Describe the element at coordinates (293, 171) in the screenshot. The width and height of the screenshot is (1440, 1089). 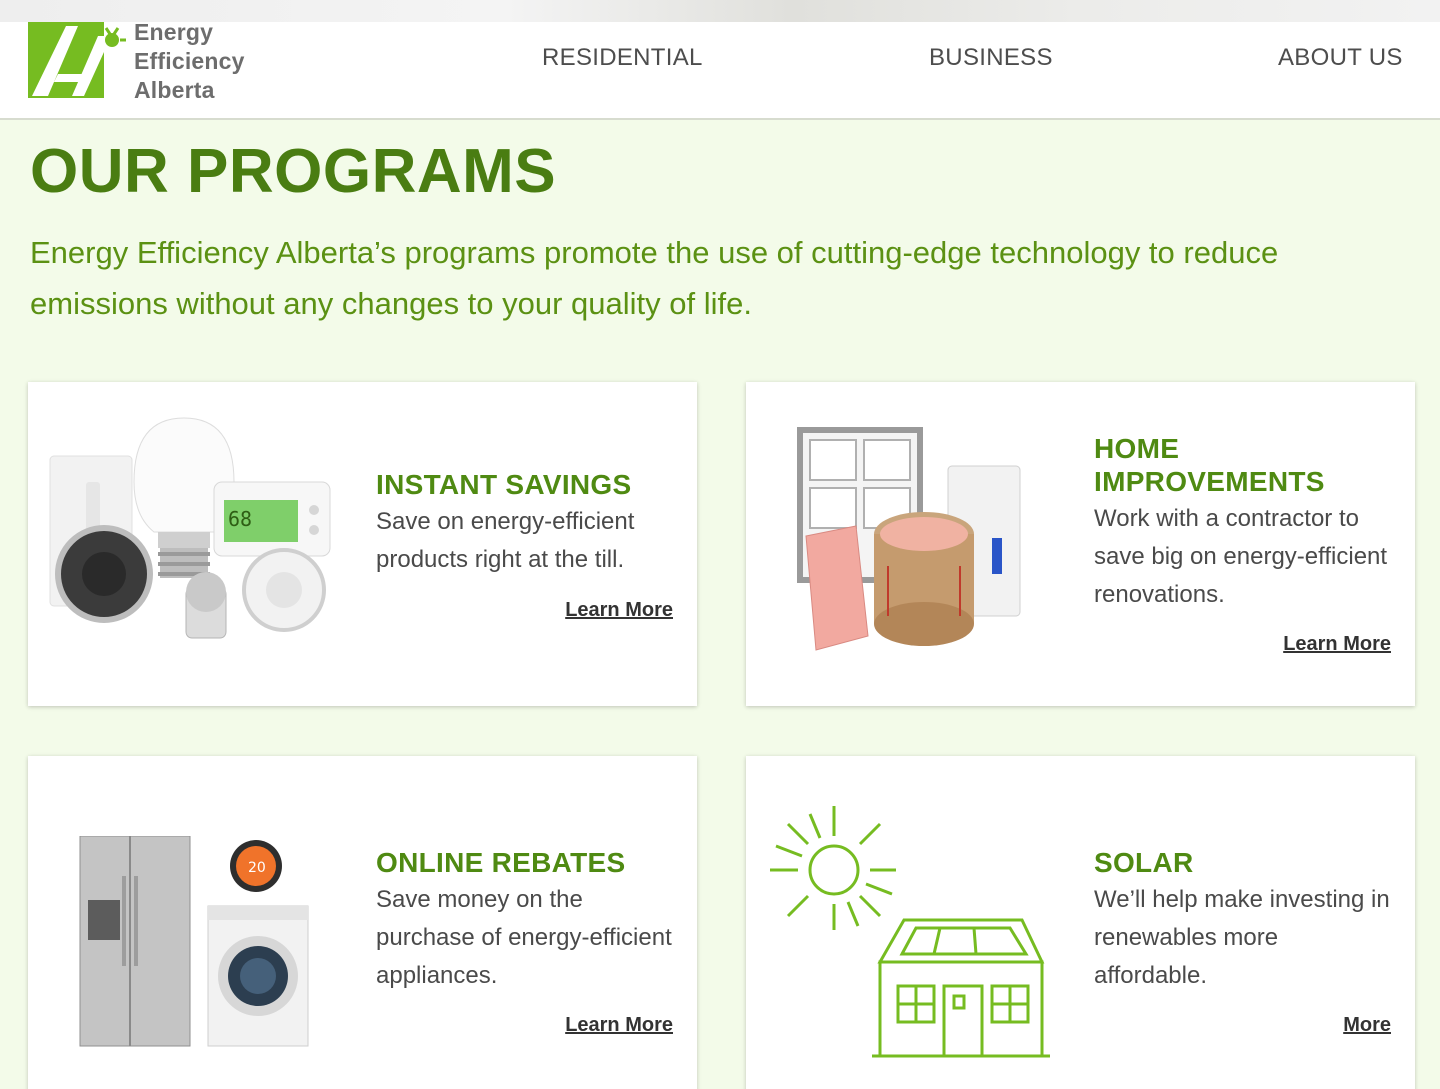
I see `page-title: OUR PROGRAMS` at that location.